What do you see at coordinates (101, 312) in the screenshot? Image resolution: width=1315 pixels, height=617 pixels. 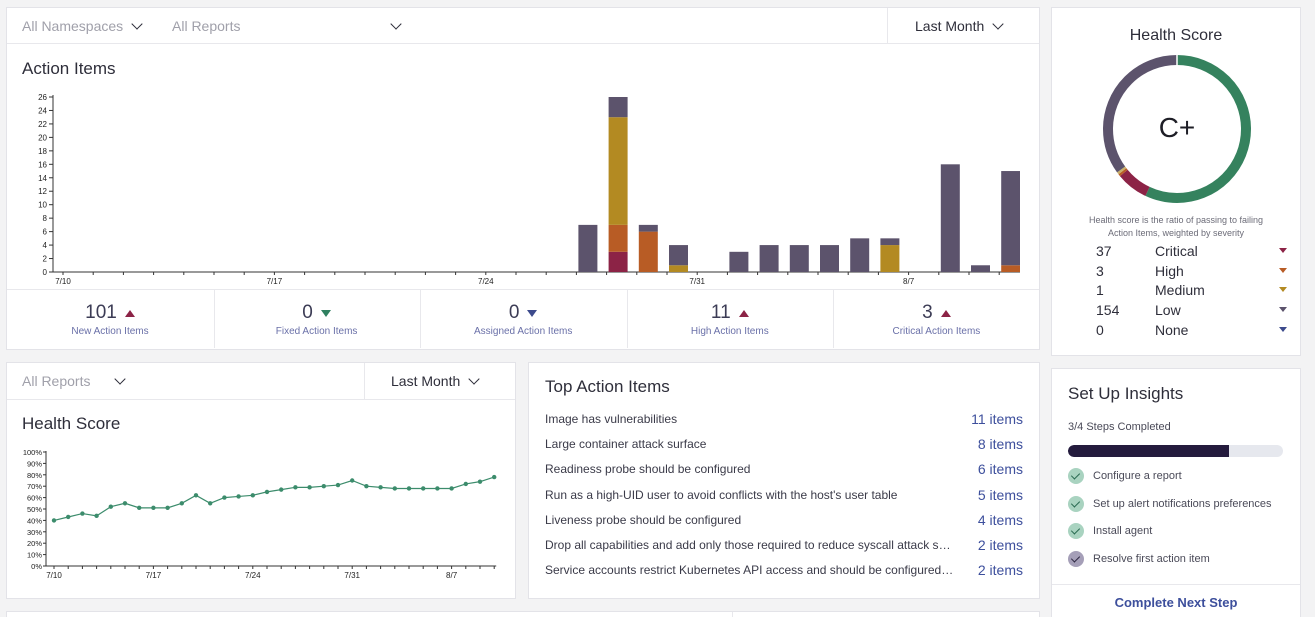 I see `stat-value: 101` at bounding box center [101, 312].